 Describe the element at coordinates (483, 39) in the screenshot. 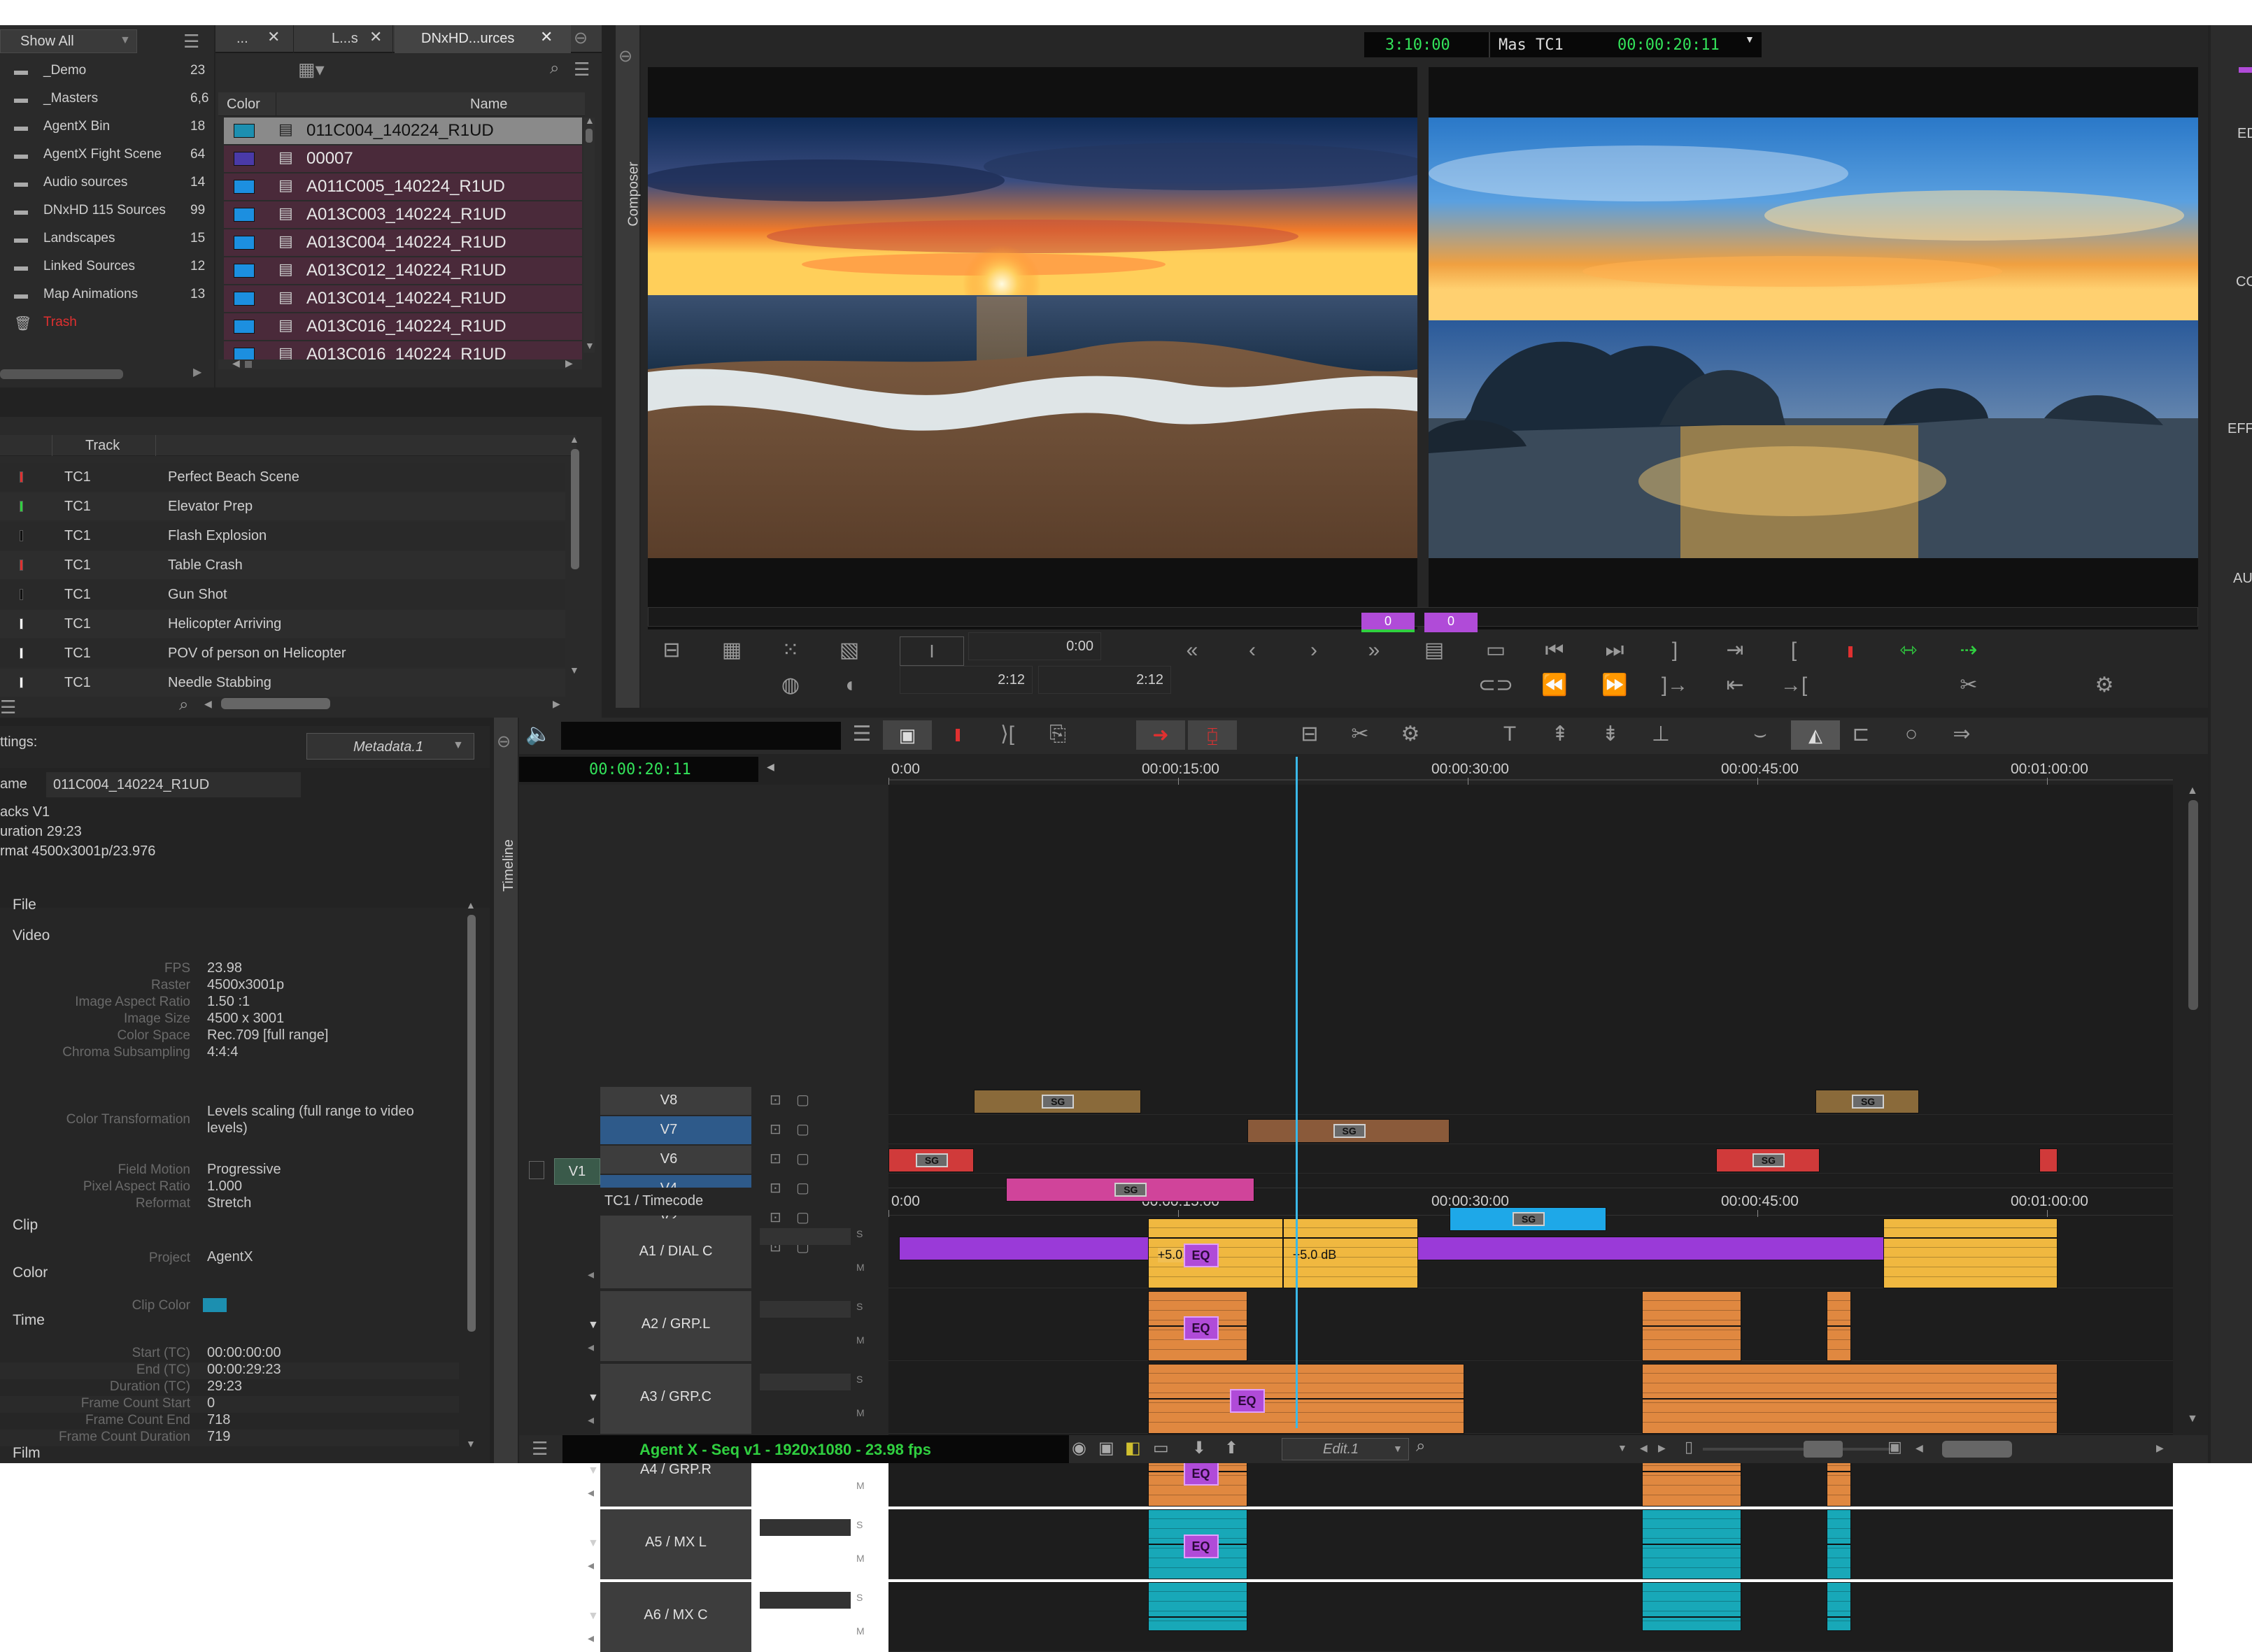

I see `bin-tab-3: DNxHD...urces ✕` at that location.